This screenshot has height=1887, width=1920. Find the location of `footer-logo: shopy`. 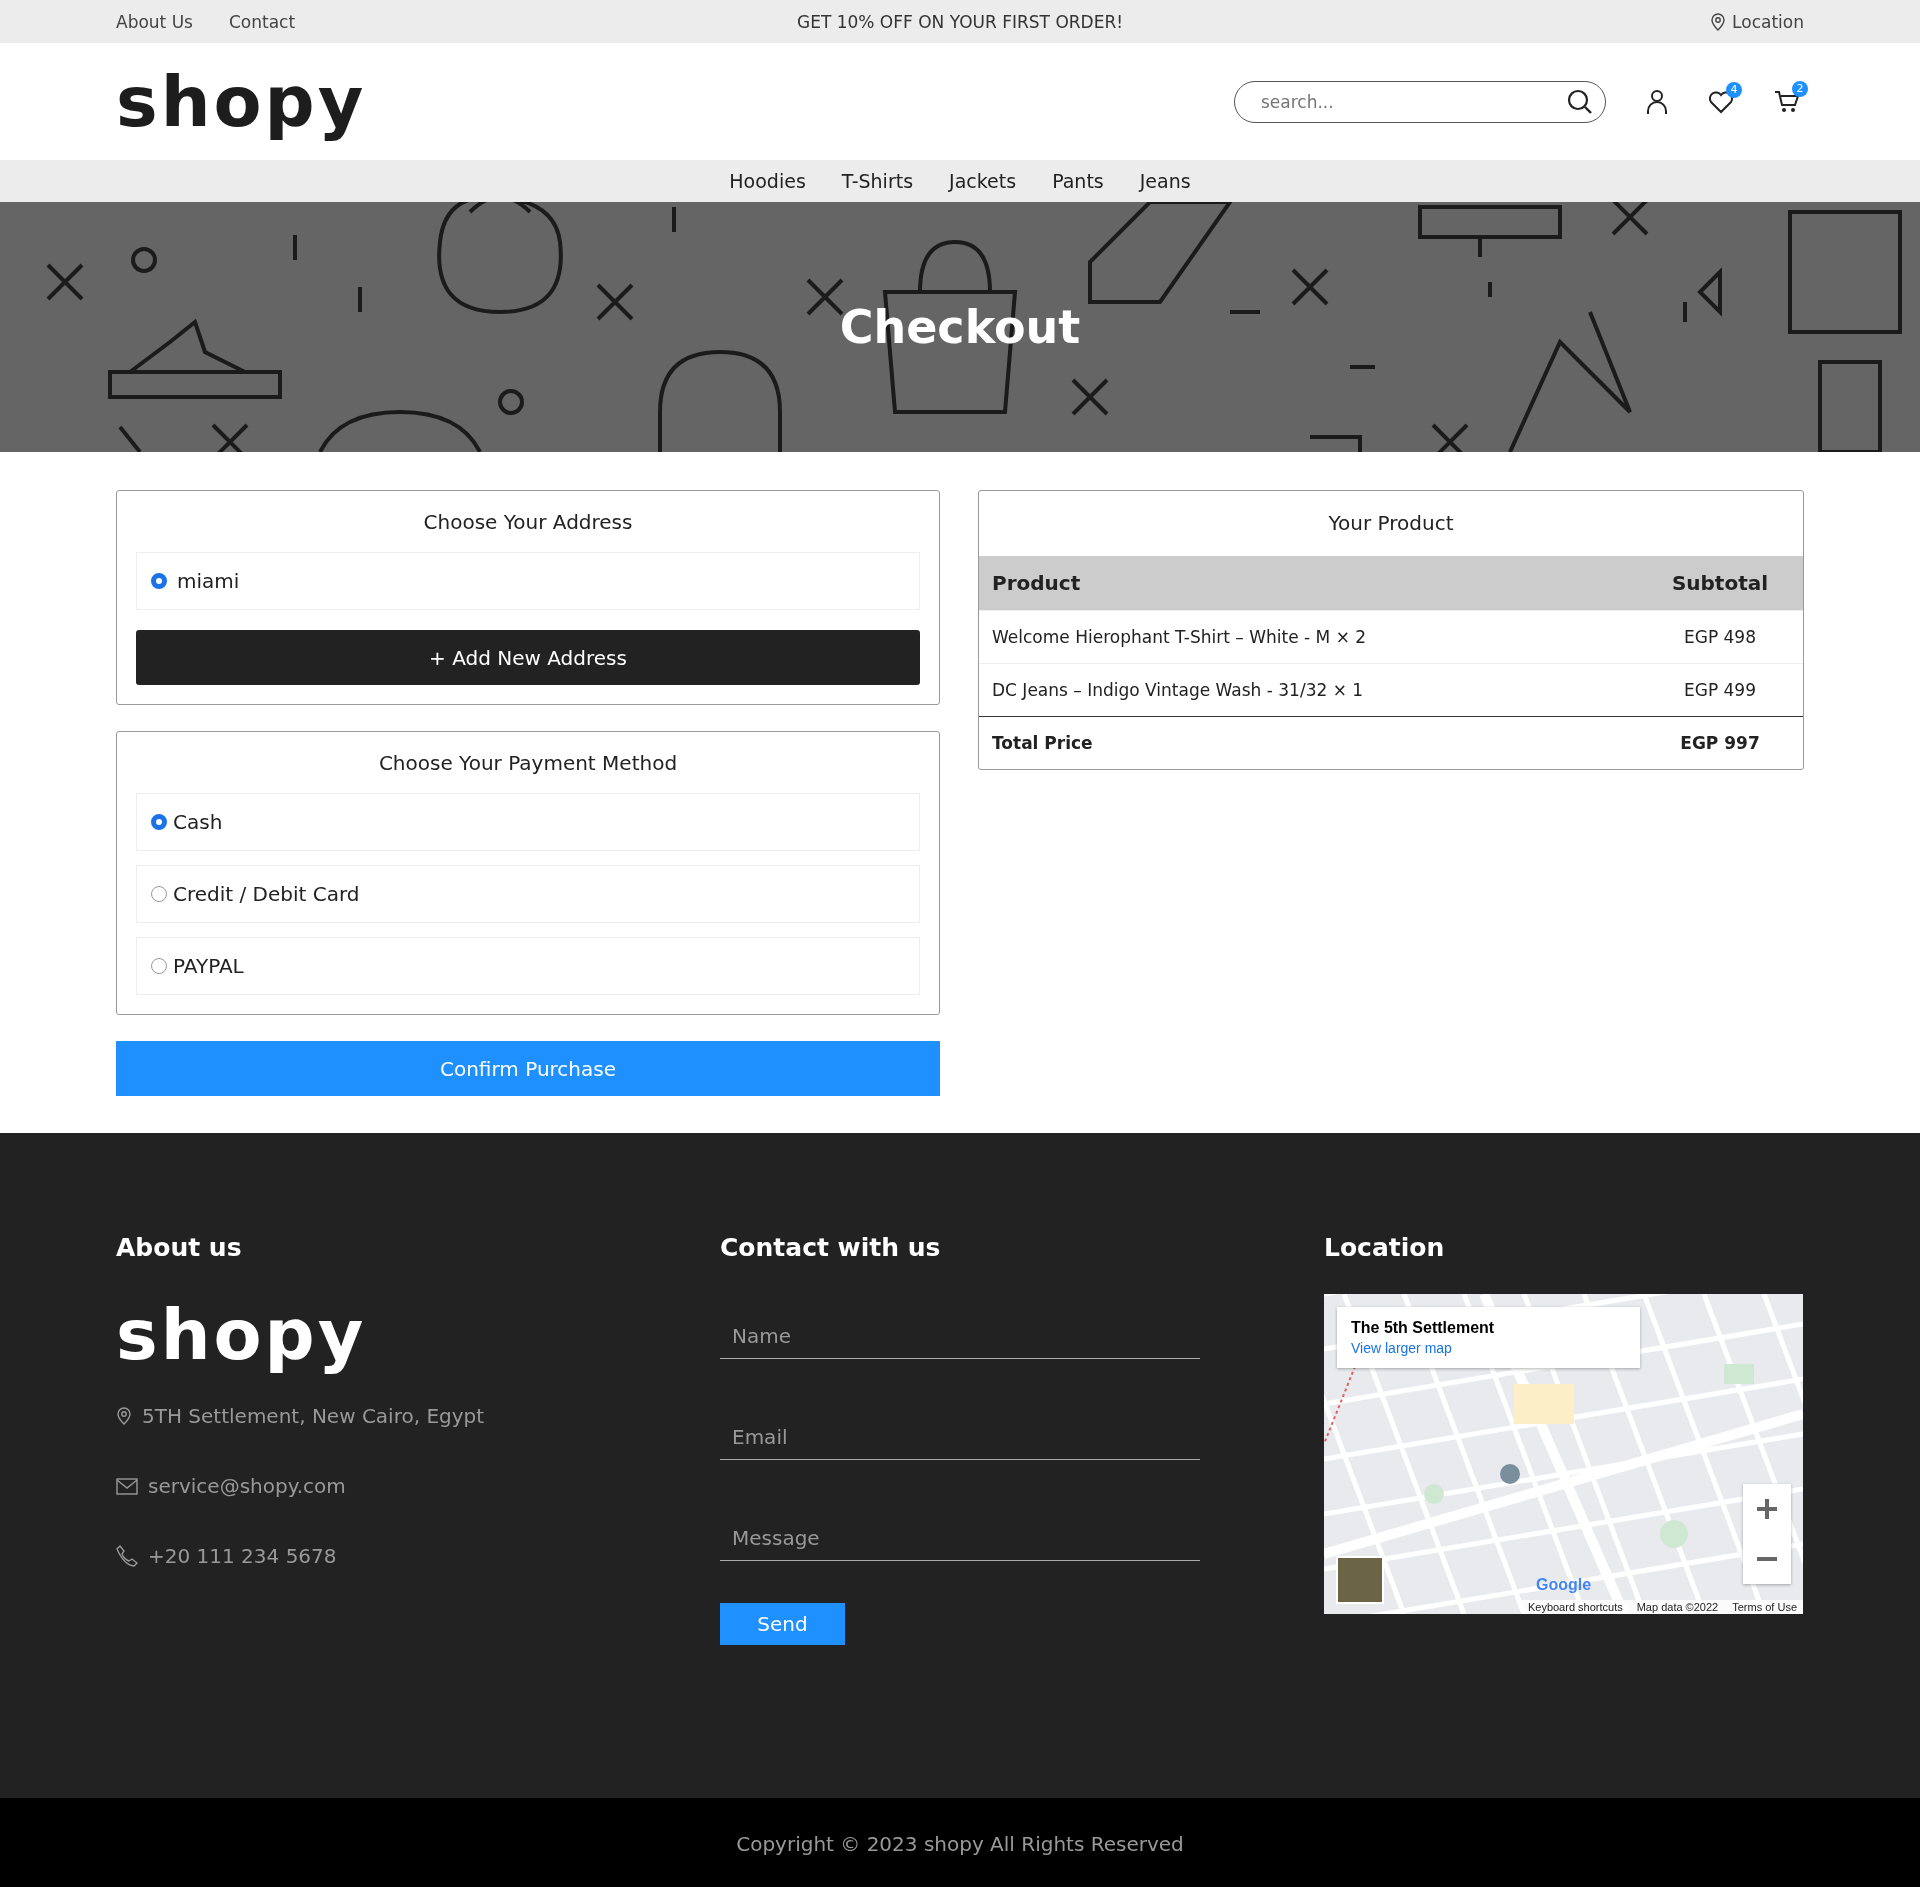

footer-logo: shopy is located at coordinates (241, 1335).